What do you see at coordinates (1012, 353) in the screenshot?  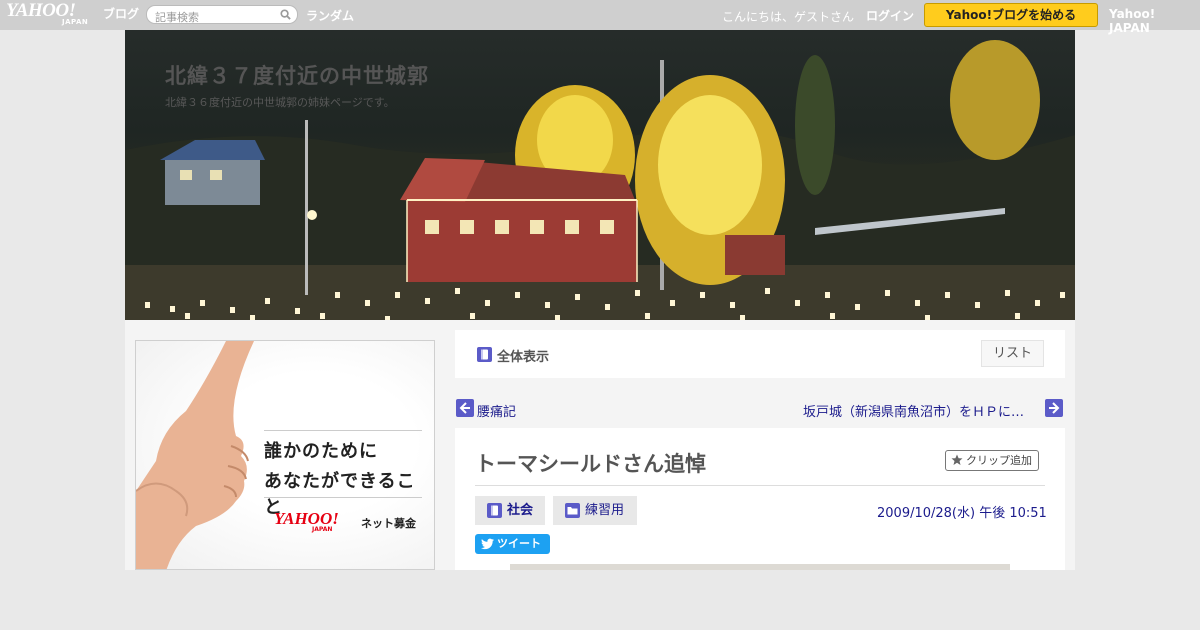 I see `list-view-button: リスト` at bounding box center [1012, 353].